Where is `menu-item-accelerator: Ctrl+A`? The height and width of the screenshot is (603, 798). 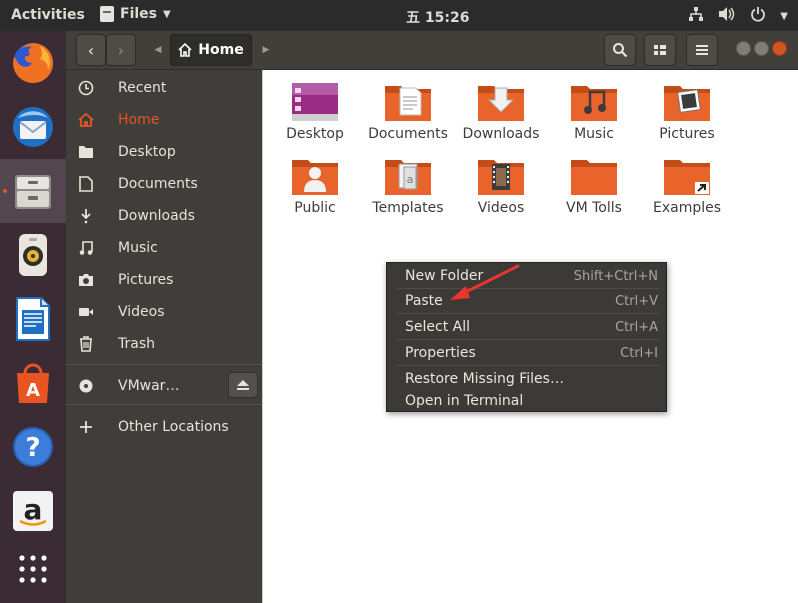 menu-item-accelerator: Ctrl+A is located at coordinates (636, 327).